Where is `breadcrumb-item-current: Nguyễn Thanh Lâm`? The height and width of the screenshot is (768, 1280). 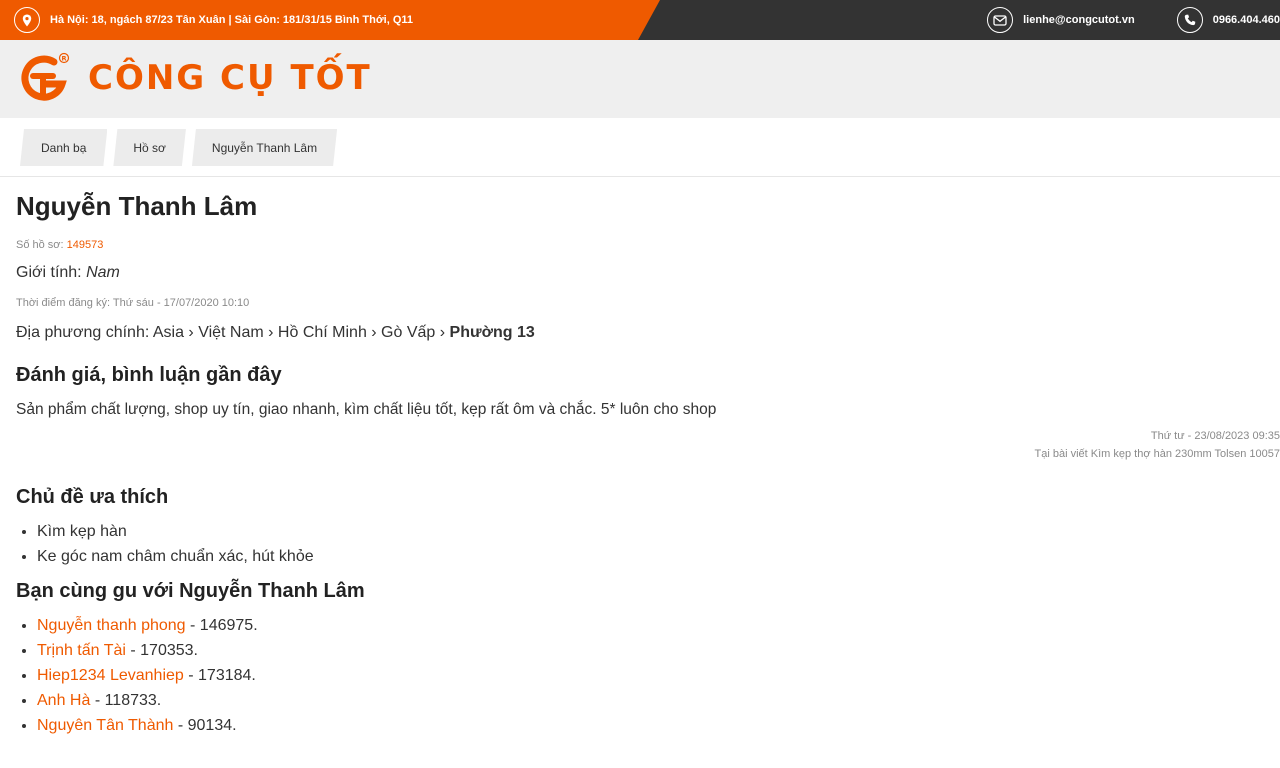 breadcrumb-item-current: Nguyễn Thanh Lâm is located at coordinates (264, 147).